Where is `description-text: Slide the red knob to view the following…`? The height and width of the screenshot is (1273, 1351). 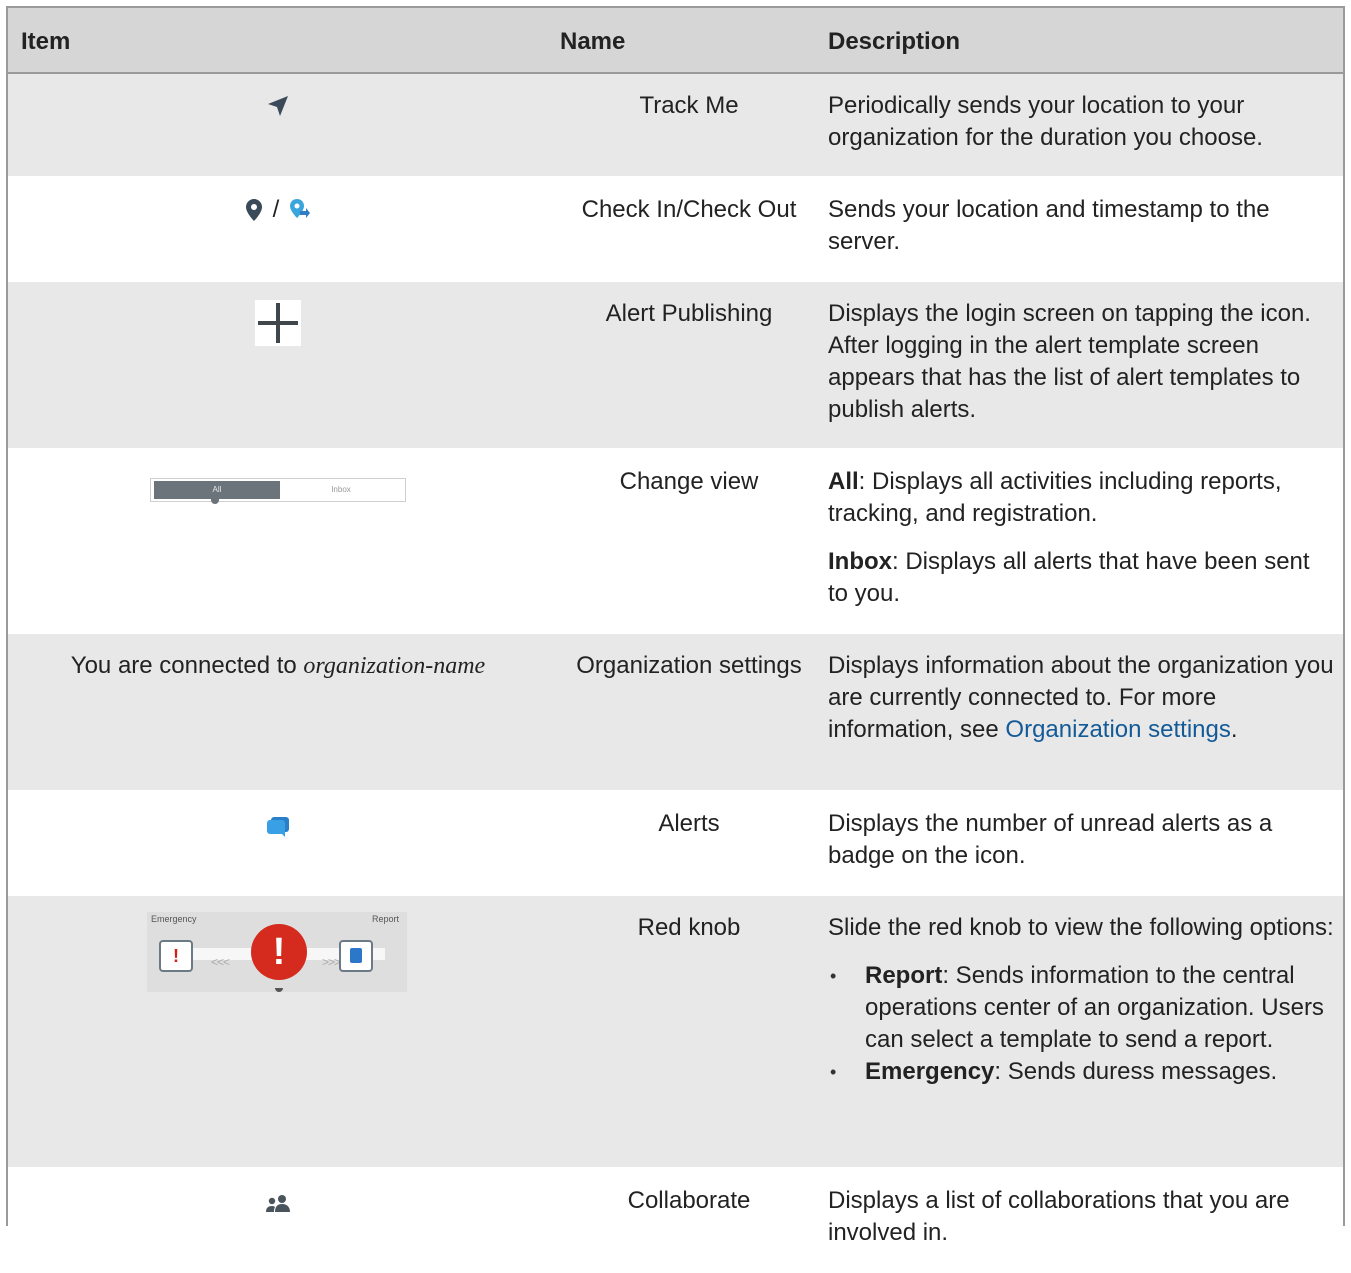 description-text: Slide the red knob to view the following… is located at coordinates (1081, 927).